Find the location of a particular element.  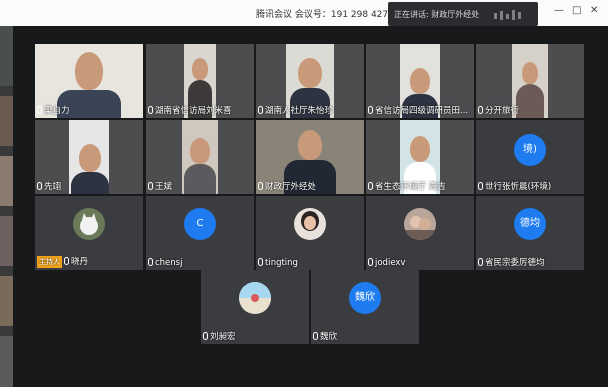

participant-tile: 王斌 is located at coordinates (200, 157).